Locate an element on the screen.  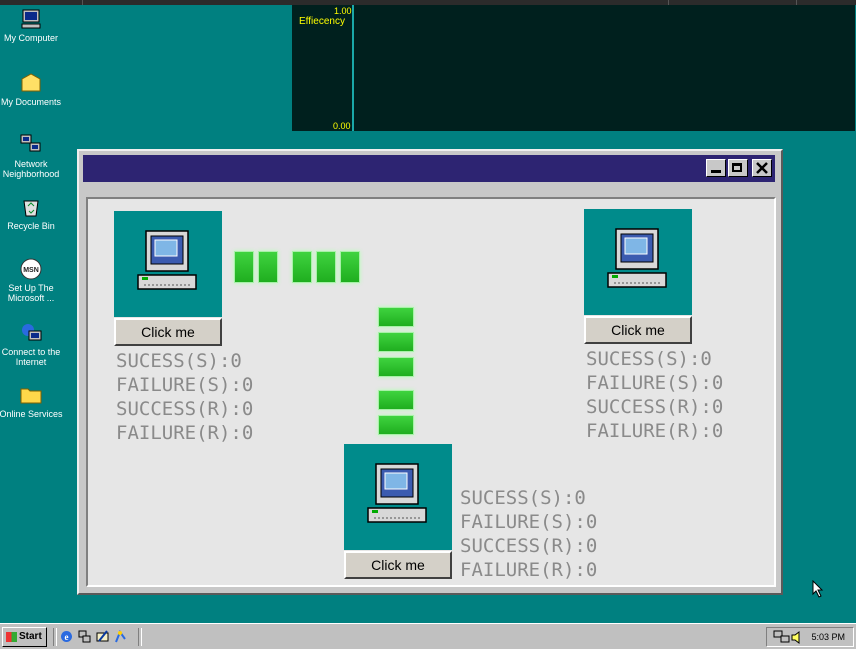
windows-logo-icon is located at coordinates (11, 637).